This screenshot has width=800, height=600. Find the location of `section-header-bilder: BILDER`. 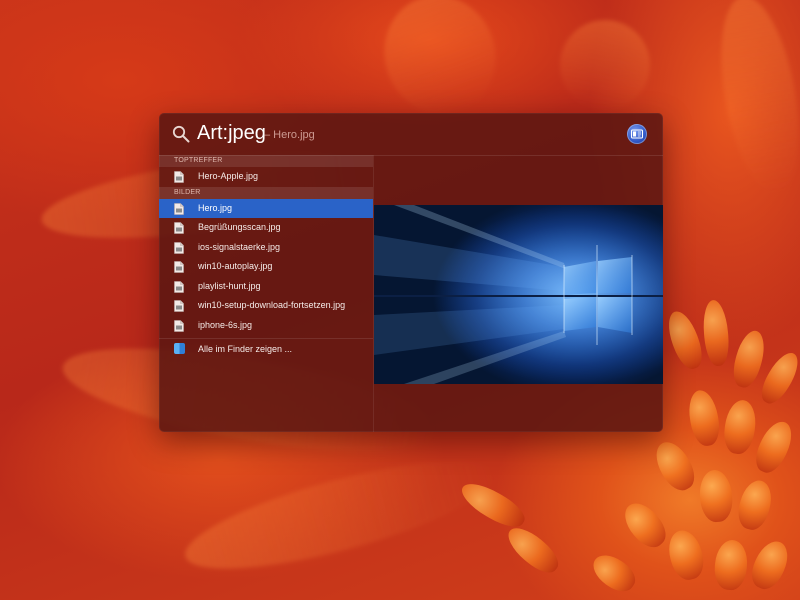

section-header-bilder: BILDER is located at coordinates (266, 192).